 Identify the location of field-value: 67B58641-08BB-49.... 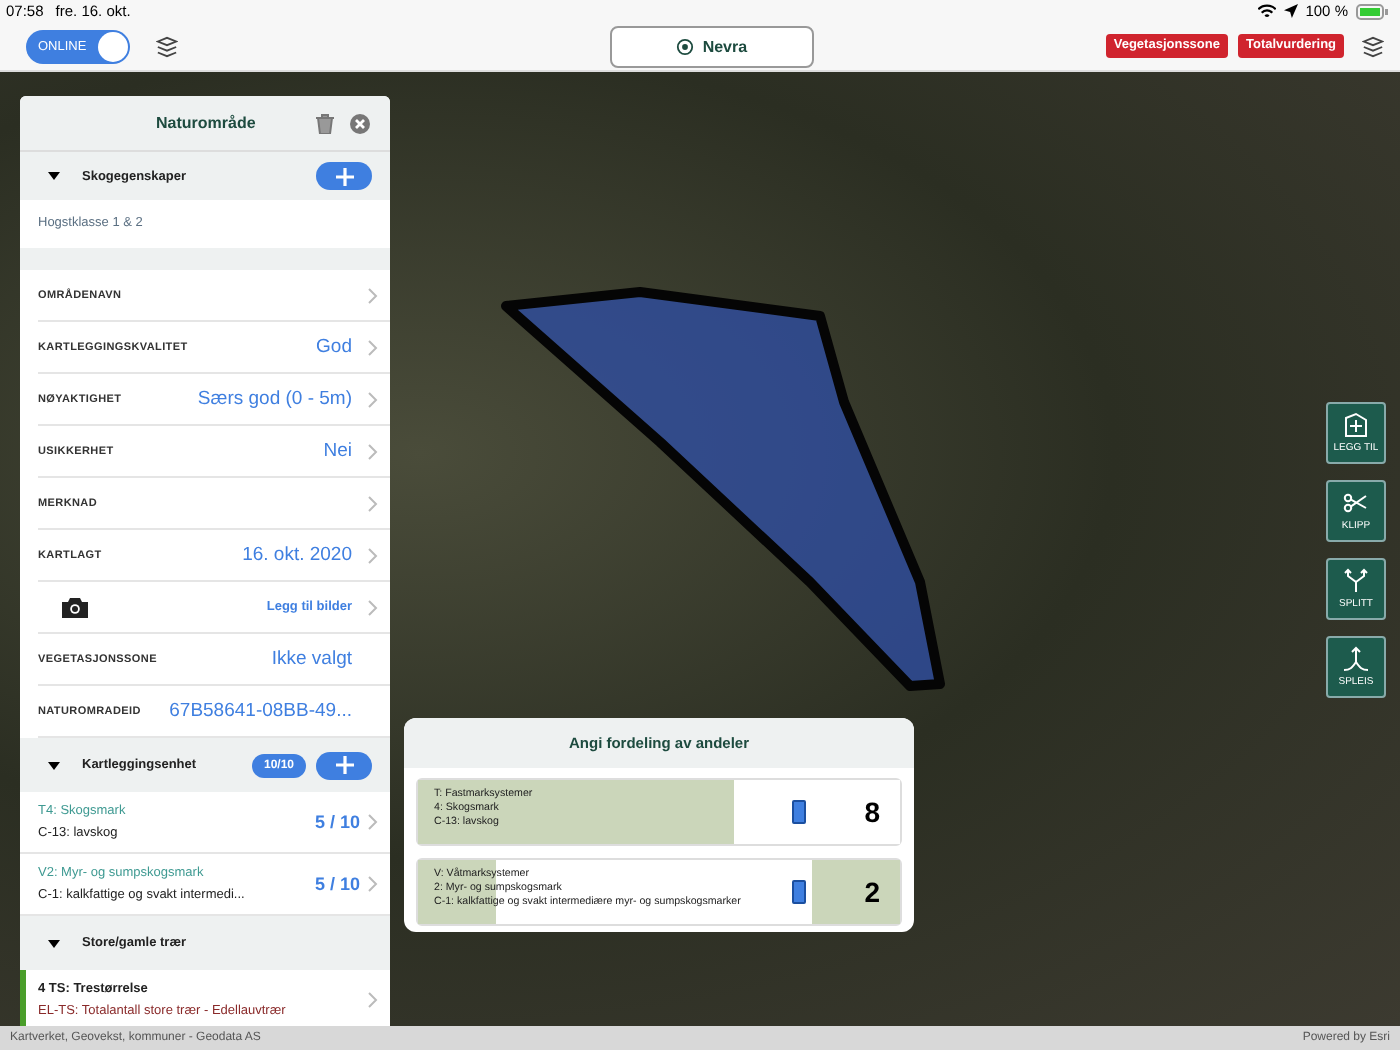
(260, 711).